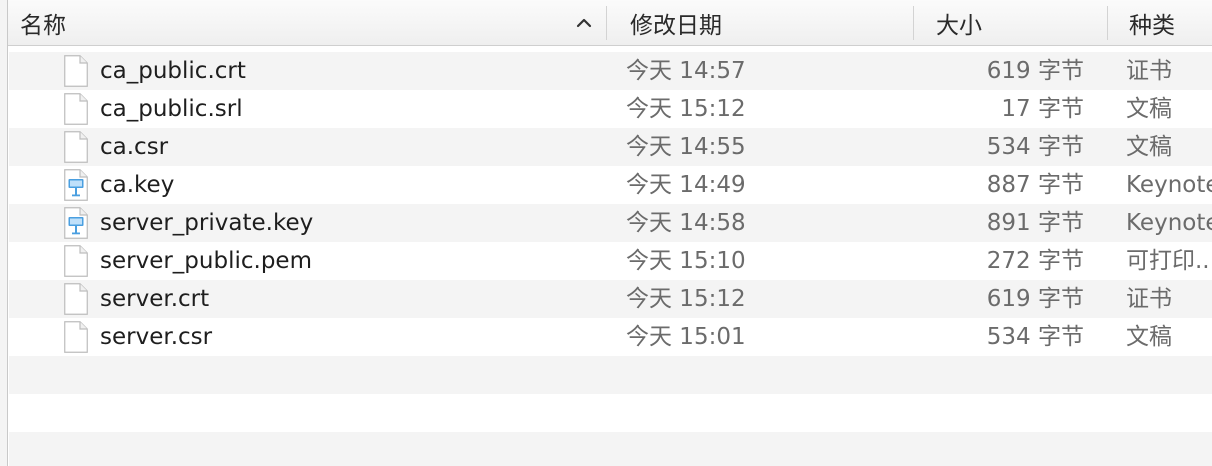 This screenshot has height=466, width=1212. What do you see at coordinates (610, 185) in the screenshot?
I see `file-row: ca.key 今天 14:49 887 字节 Keynote` at bounding box center [610, 185].